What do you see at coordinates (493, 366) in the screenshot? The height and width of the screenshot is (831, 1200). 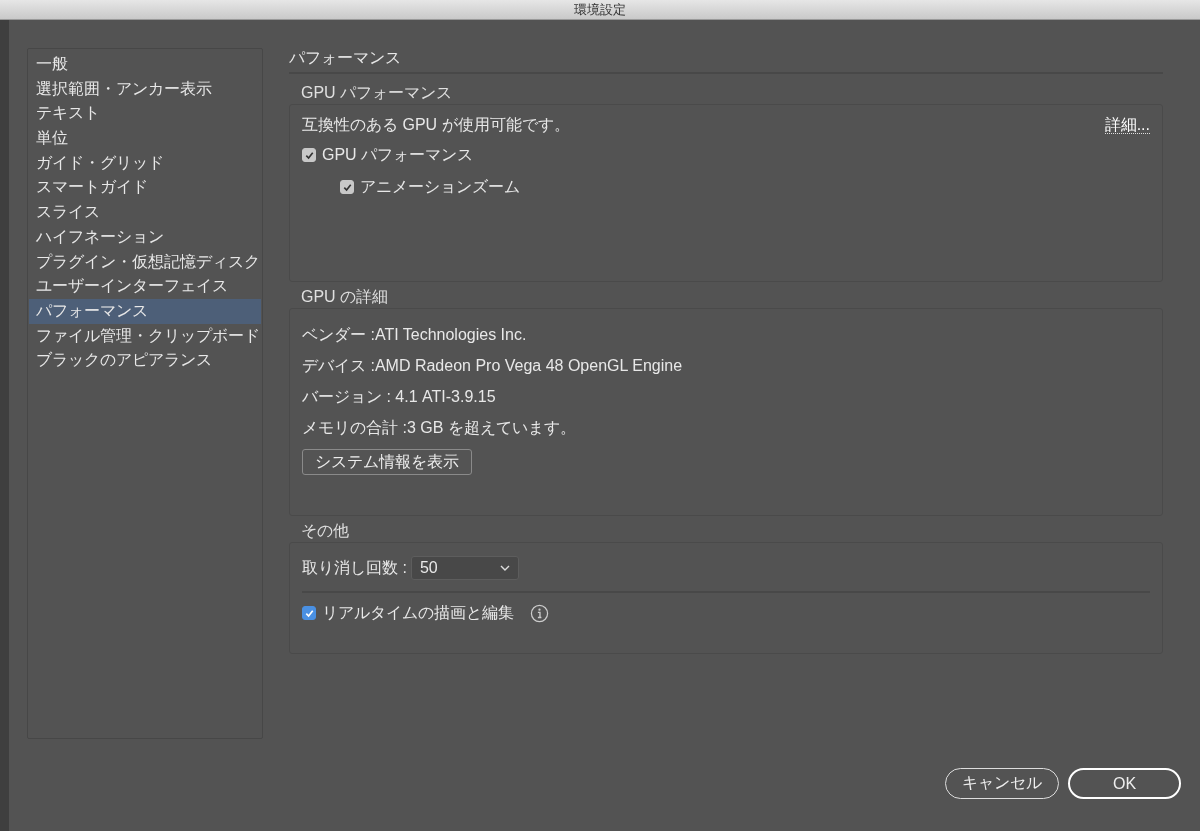 I see `info-line: デバイス :AMD Radeon Pro Vega 48 OpenGL Engine` at bounding box center [493, 366].